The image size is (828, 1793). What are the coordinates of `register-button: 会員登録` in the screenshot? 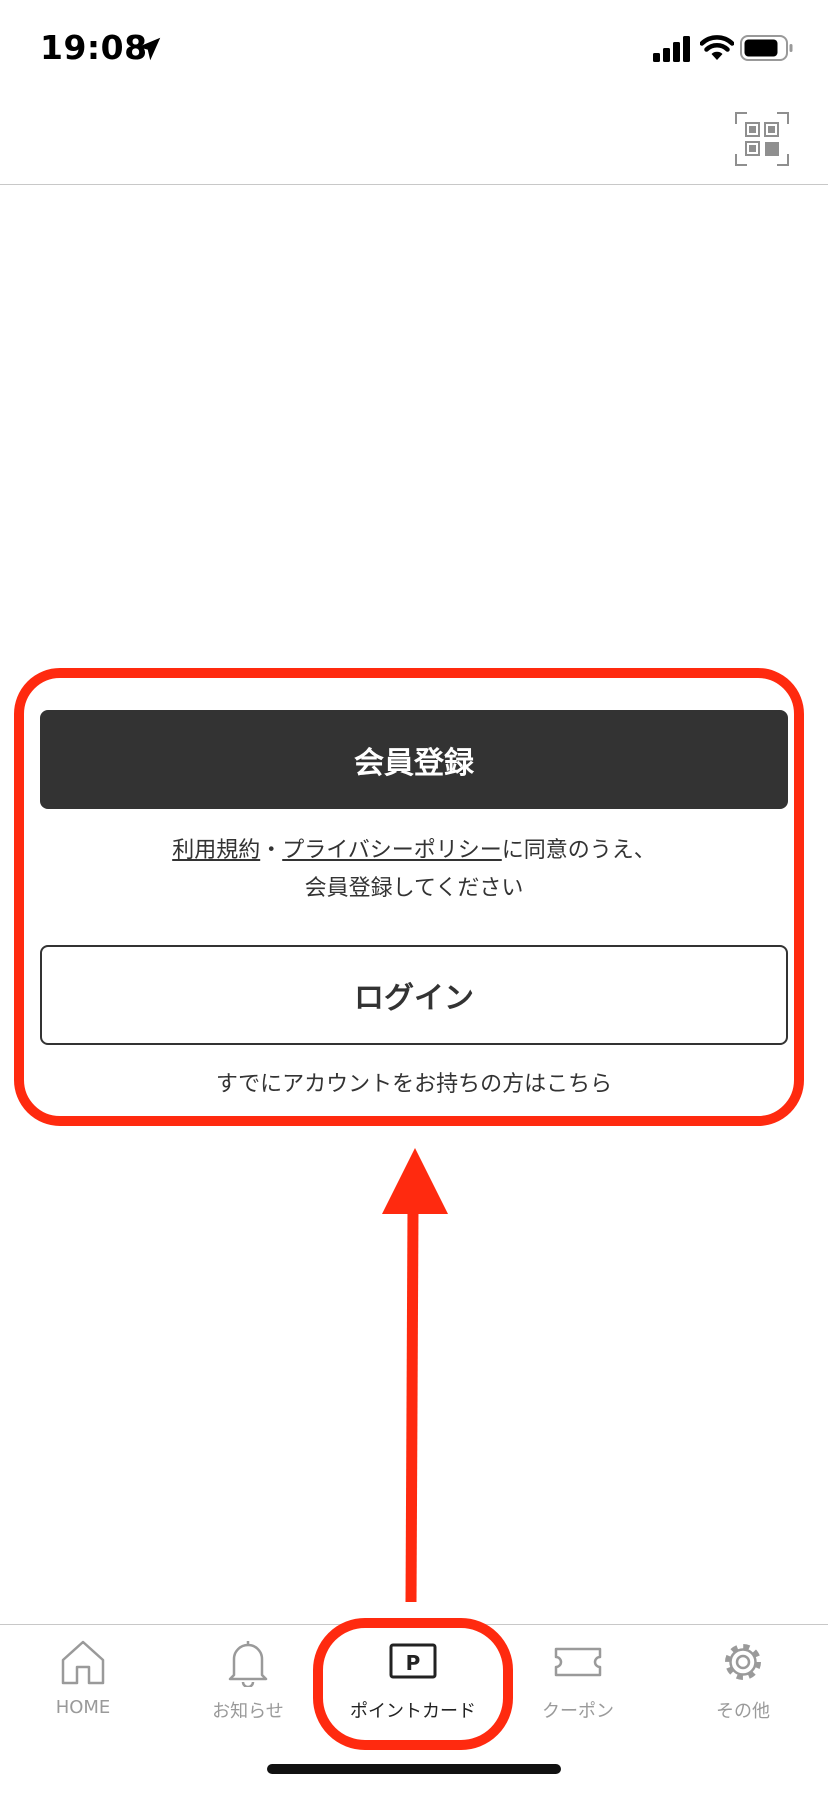 It's located at (414, 759).